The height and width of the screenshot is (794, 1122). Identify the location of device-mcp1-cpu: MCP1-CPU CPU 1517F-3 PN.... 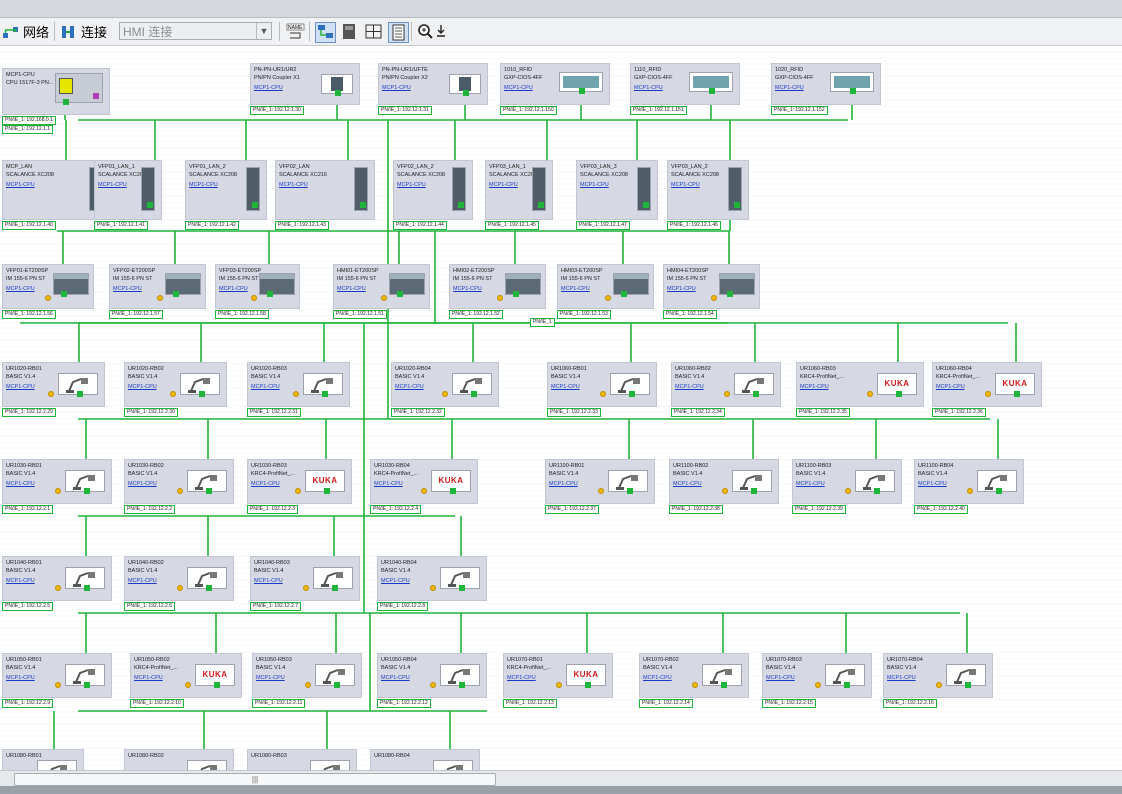
(56, 91).